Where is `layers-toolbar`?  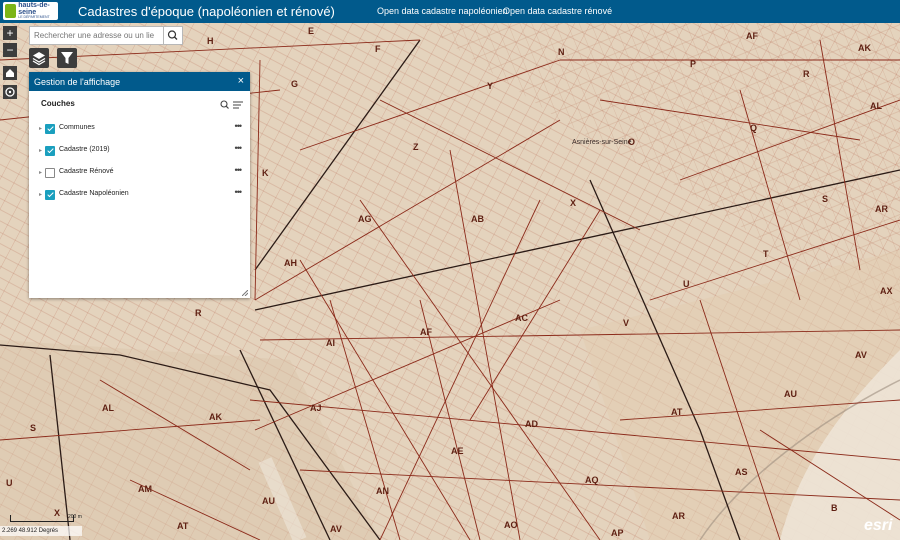 layers-toolbar is located at coordinates (232, 104).